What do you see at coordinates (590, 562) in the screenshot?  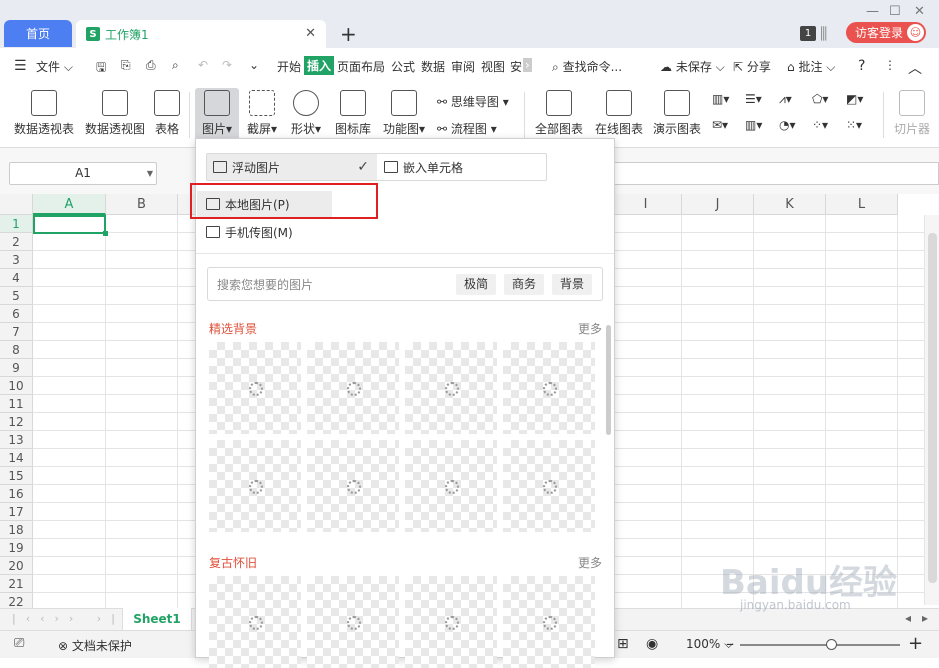 I see `more-retro-link: 更多` at bounding box center [590, 562].